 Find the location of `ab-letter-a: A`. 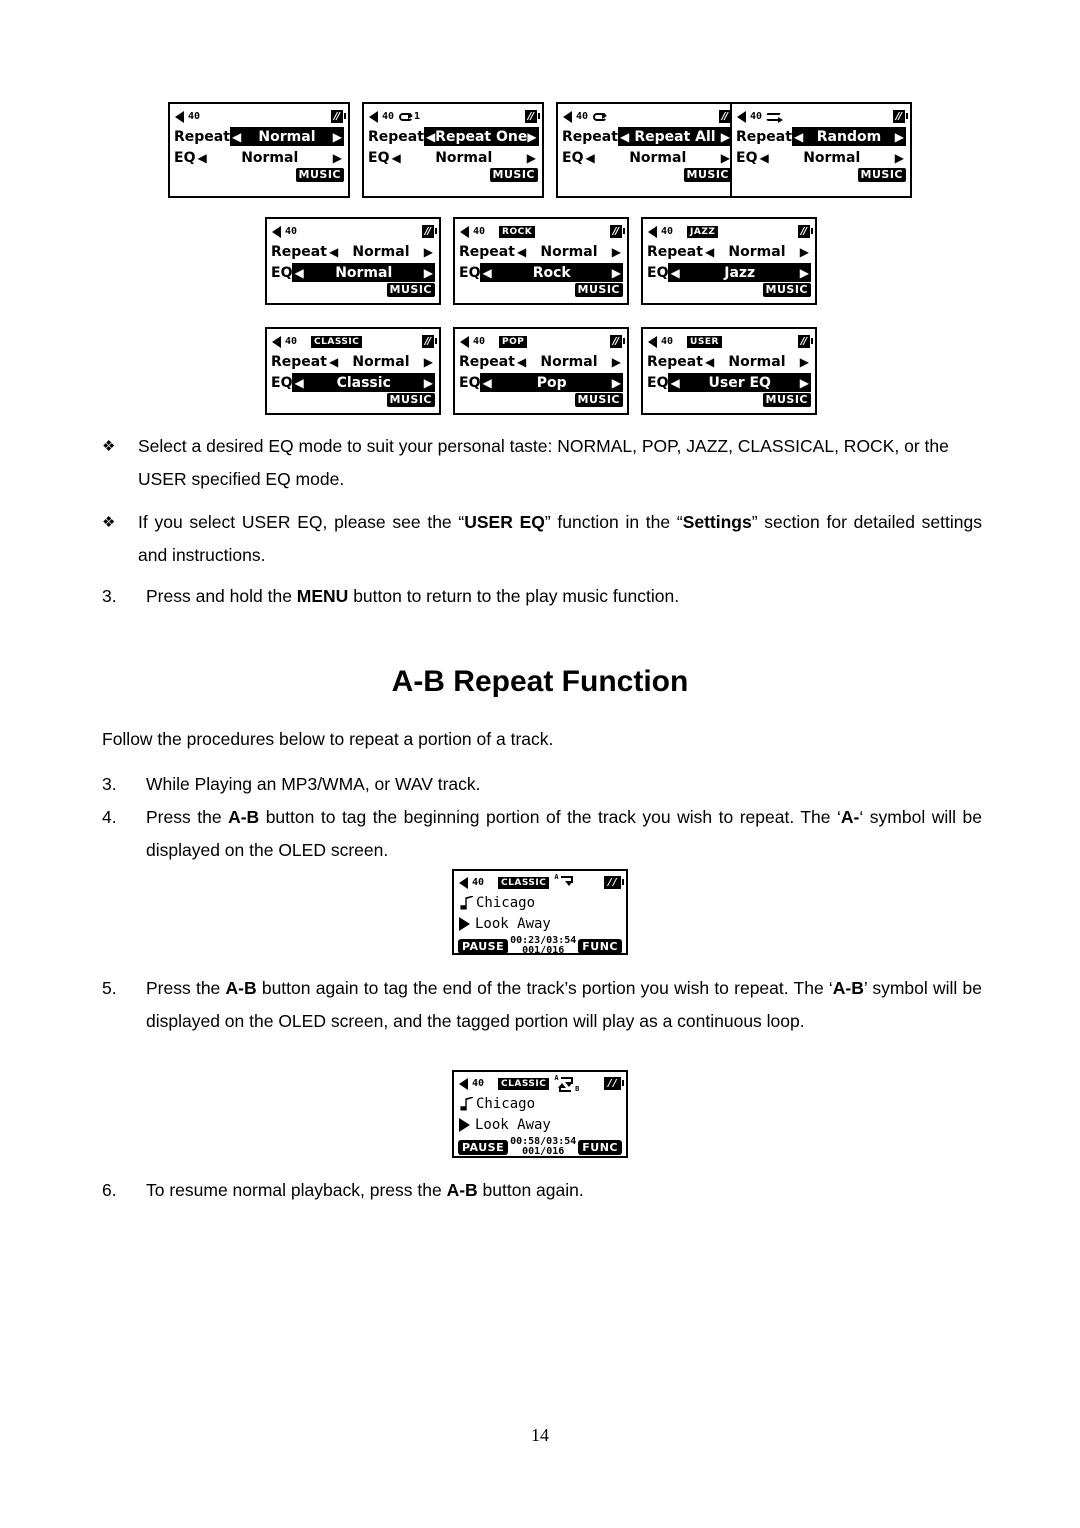

ab-letter-a: A is located at coordinates (556, 876).